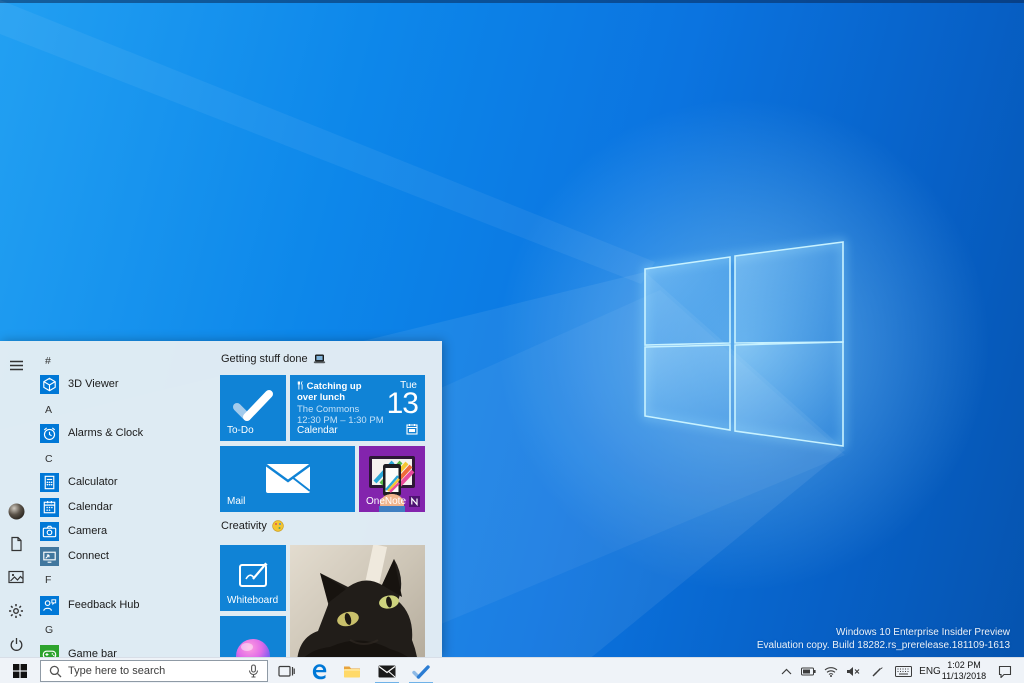  I want to click on edge-icon, so click(319, 671).